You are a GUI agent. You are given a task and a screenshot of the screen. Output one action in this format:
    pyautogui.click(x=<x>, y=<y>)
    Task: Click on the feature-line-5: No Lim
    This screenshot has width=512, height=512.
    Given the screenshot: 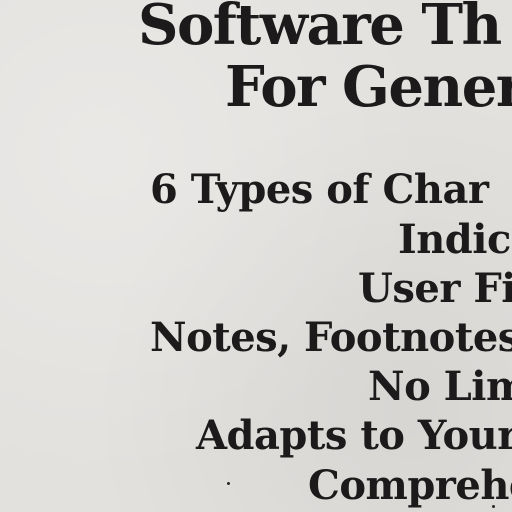 What is the action you would take?
    pyautogui.click(x=440, y=386)
    